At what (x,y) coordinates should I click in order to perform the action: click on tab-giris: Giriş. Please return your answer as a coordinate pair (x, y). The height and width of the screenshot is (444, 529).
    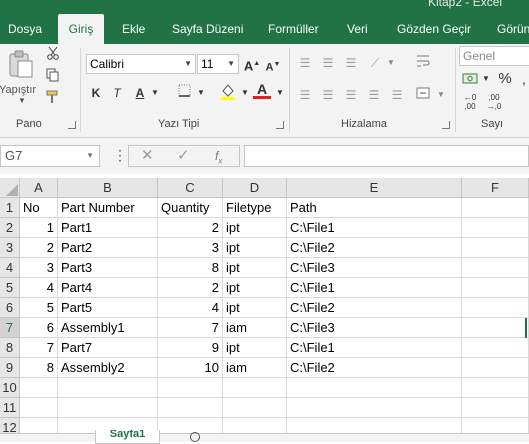
    Looking at the image, I should click on (81, 29).